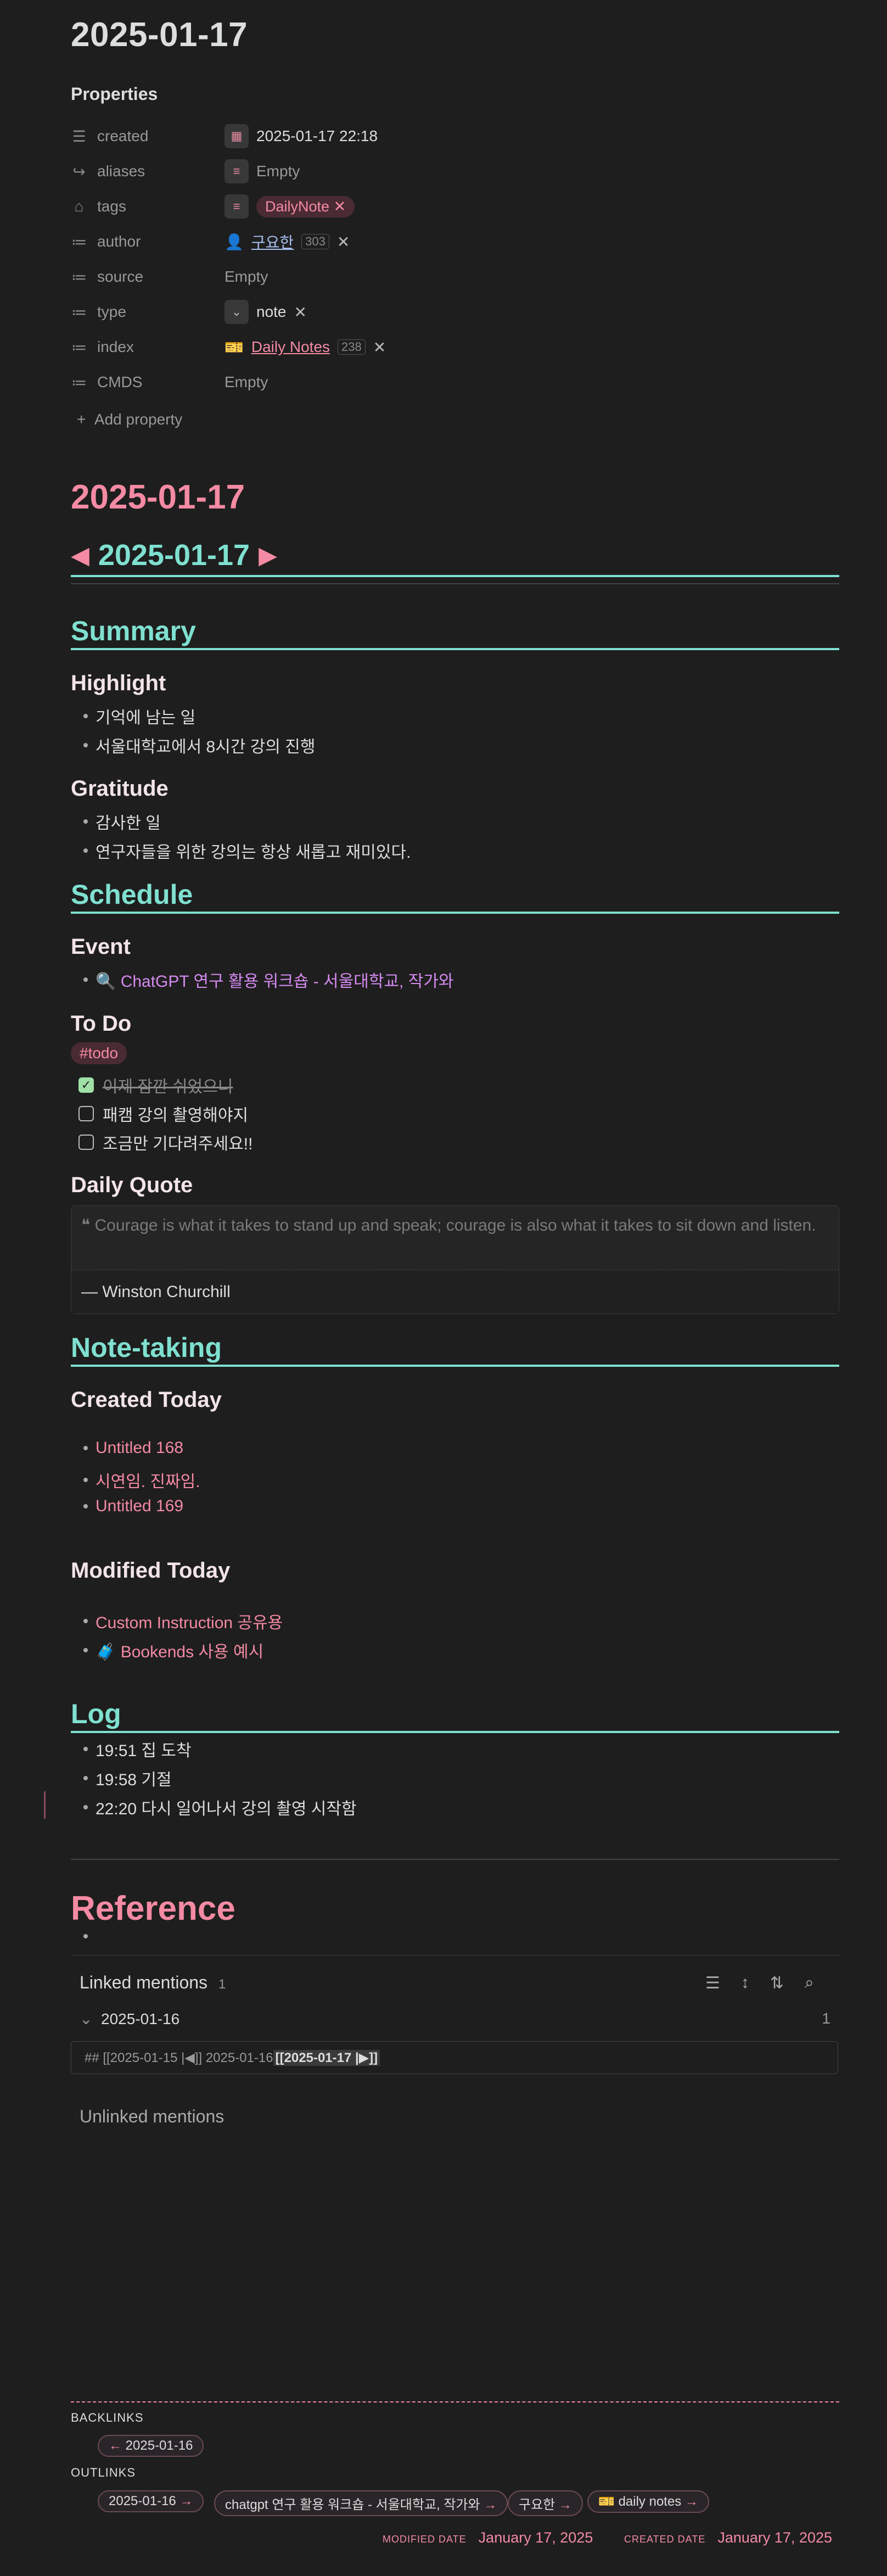  I want to click on link-count: 238, so click(352, 347).